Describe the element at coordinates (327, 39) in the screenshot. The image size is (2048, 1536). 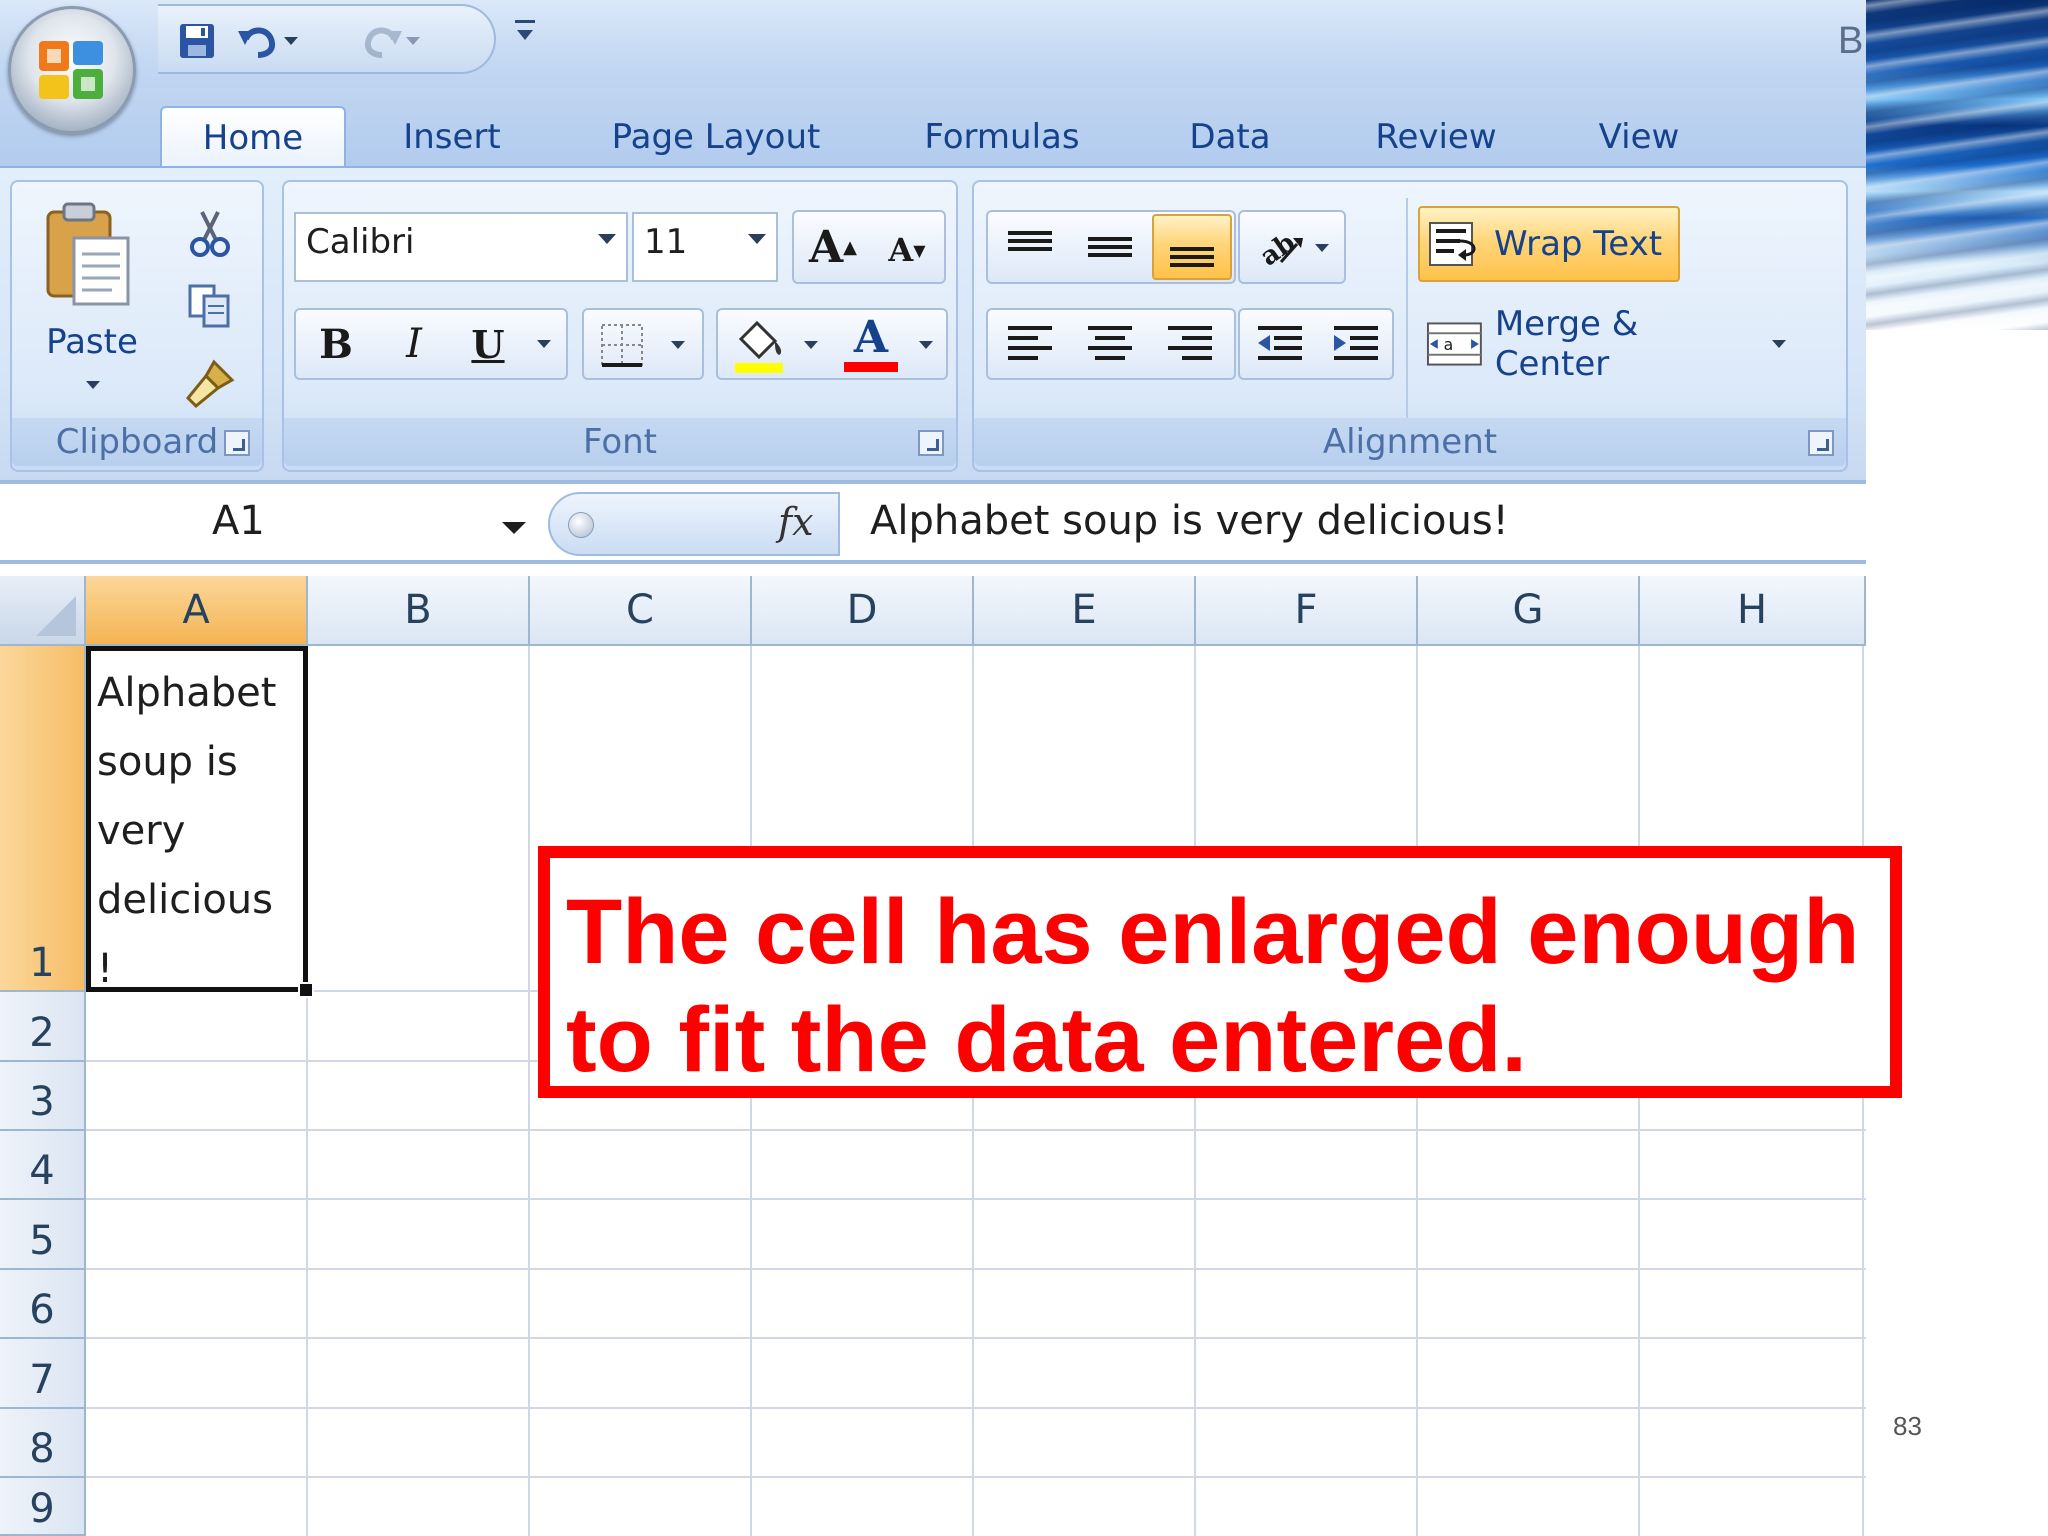
I see `quick-access-toolbar` at that location.